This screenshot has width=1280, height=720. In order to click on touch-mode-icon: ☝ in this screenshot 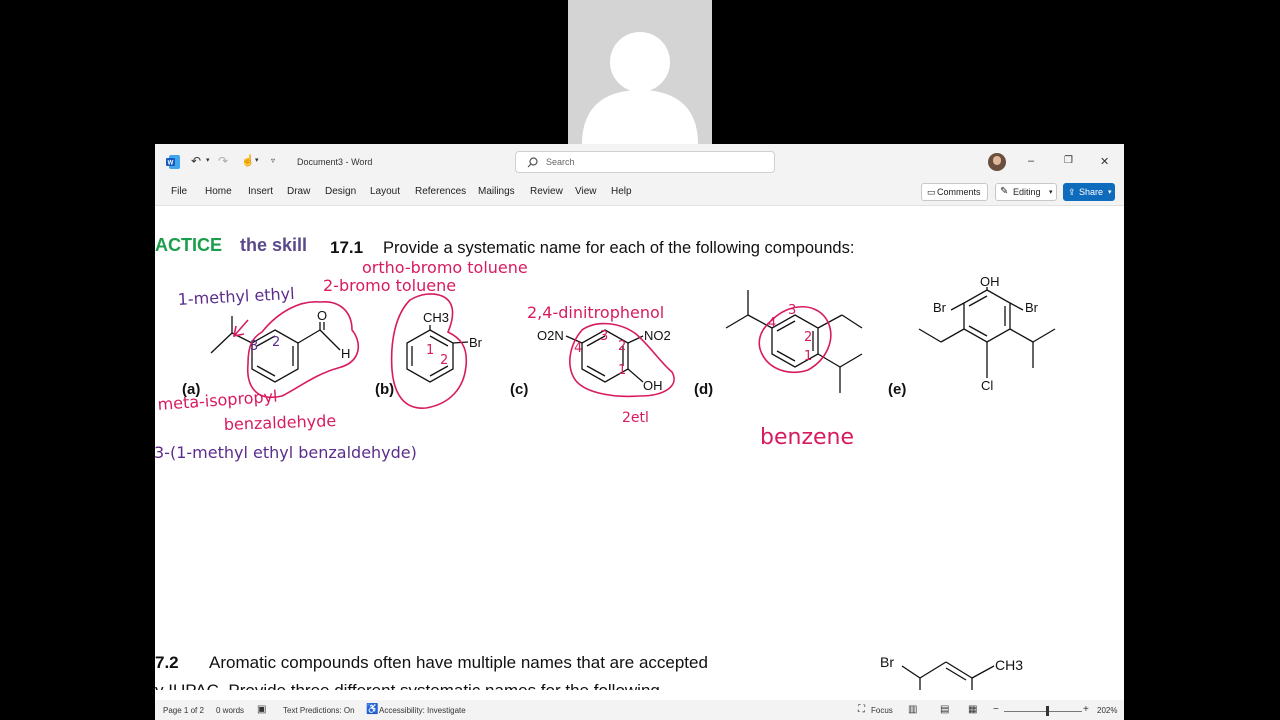, I will do `click(248, 160)`.